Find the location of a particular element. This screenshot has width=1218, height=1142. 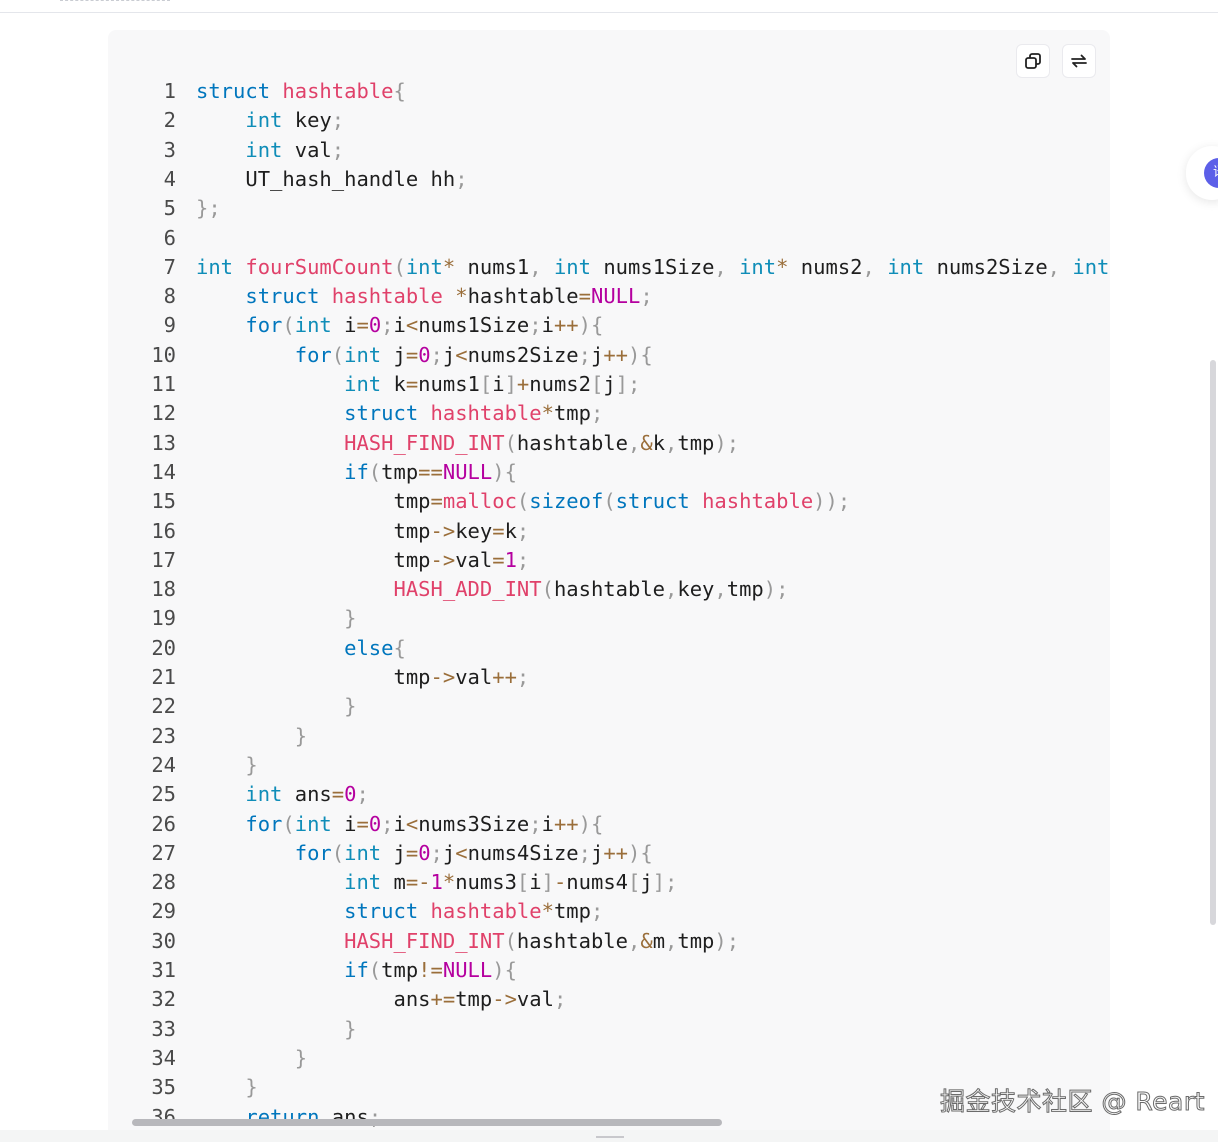

code-line: 29 struct hashtable*tmp; is located at coordinates (609, 911).